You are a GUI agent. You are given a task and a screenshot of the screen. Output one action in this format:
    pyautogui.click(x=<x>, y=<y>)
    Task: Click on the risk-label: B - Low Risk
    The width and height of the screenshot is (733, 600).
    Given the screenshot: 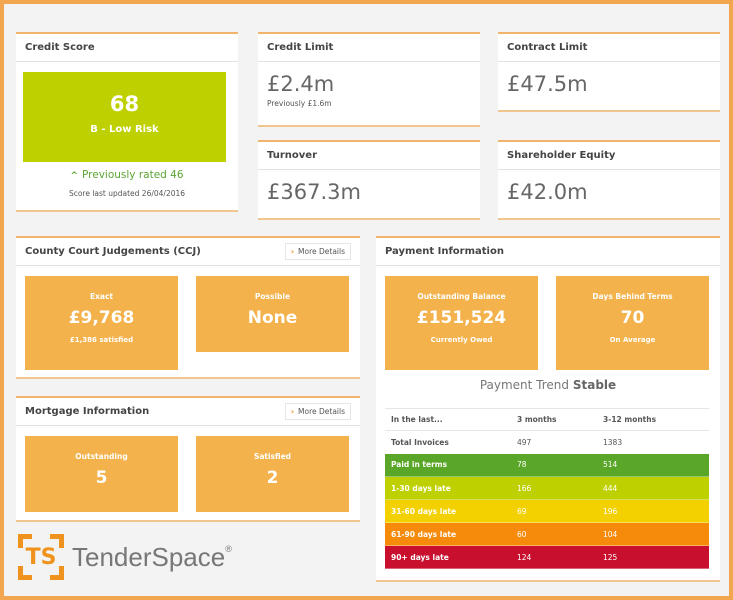 What is the action you would take?
    pyautogui.click(x=124, y=129)
    